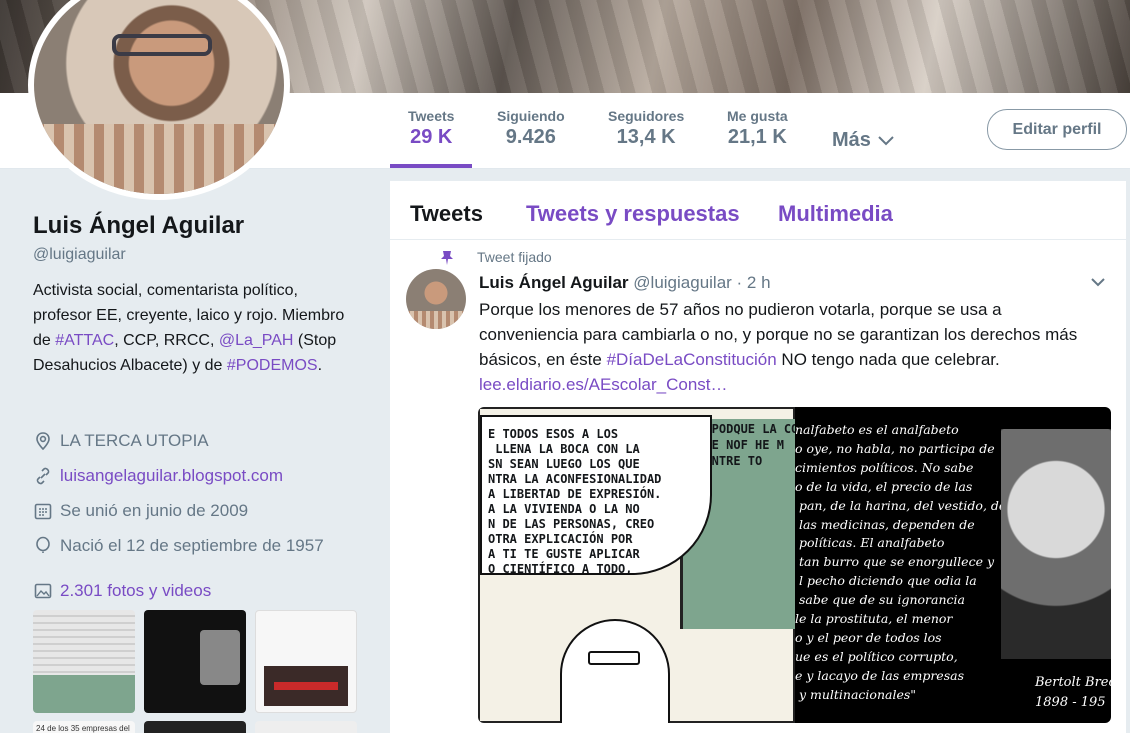 This screenshot has width=1130, height=733. What do you see at coordinates (43, 591) in the screenshot?
I see `photo-icon` at bounding box center [43, 591].